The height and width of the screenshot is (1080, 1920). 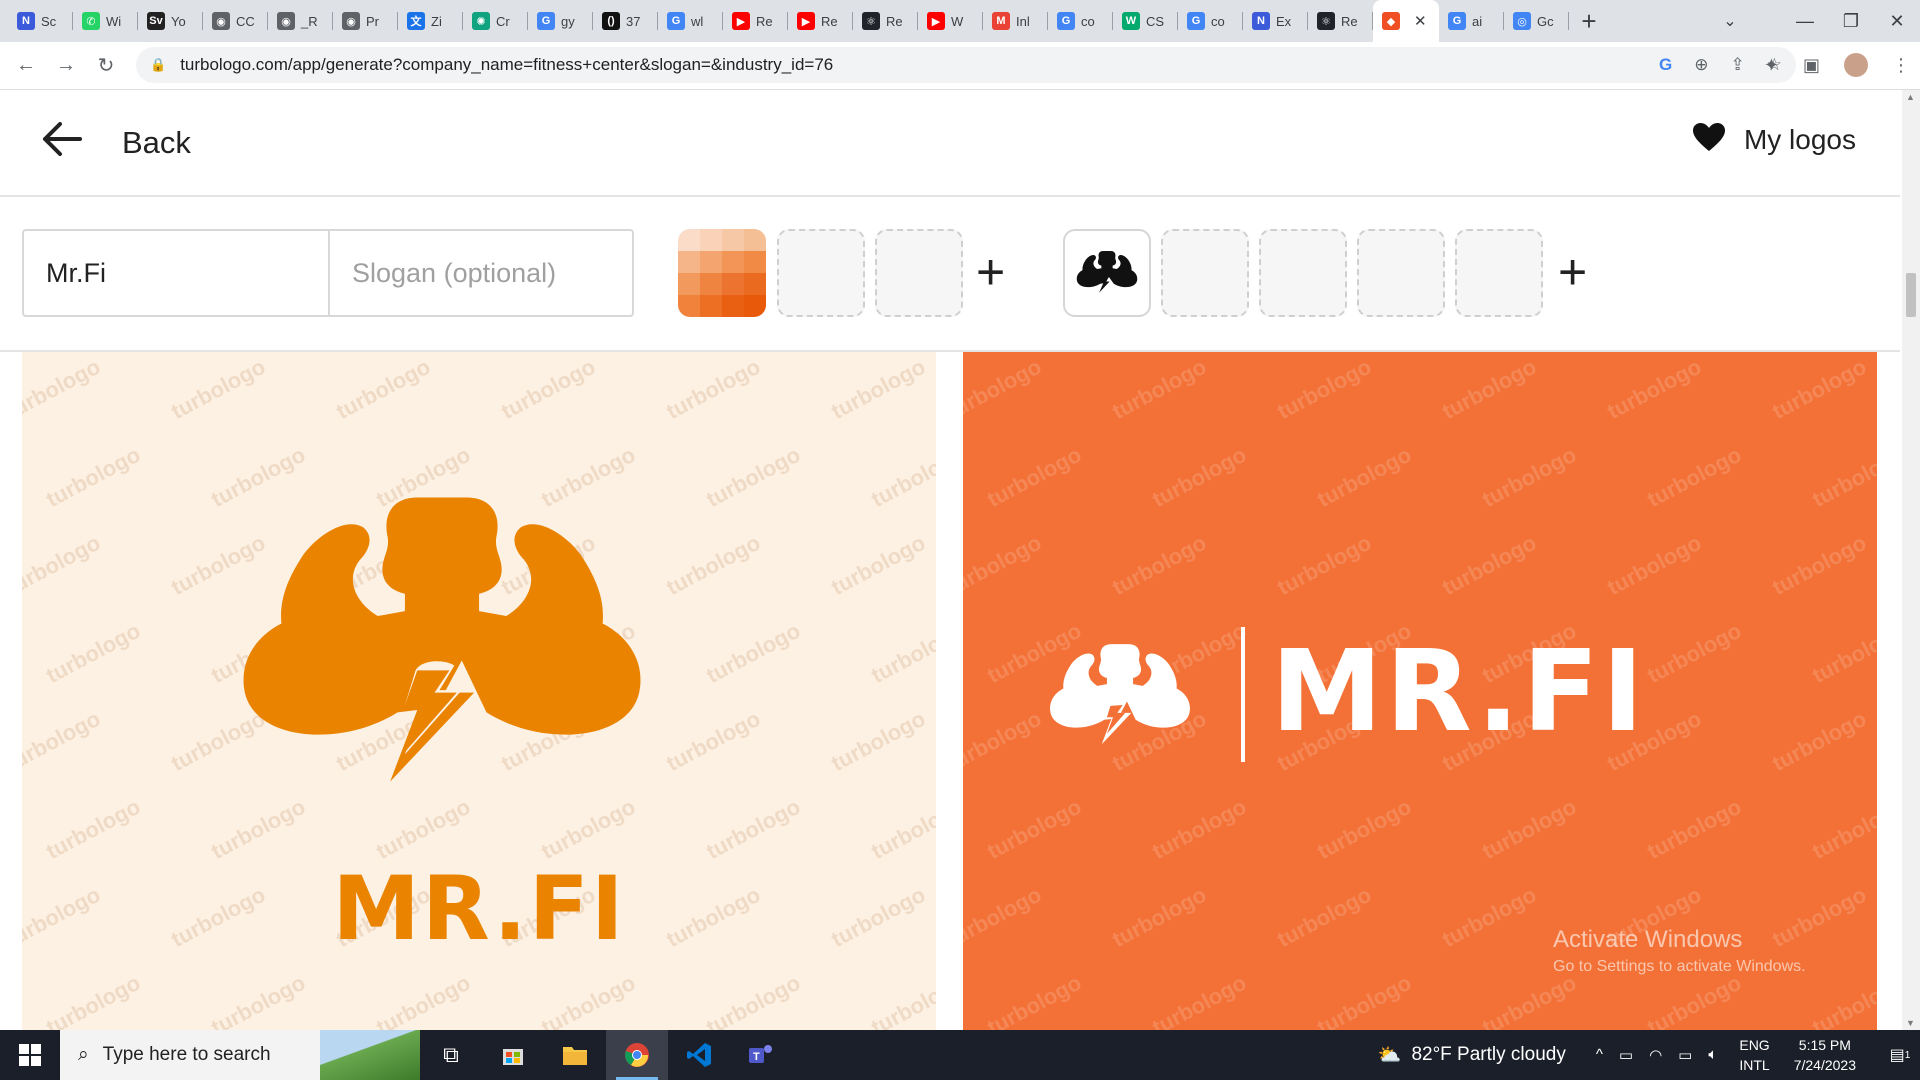 What do you see at coordinates (49, 21) in the screenshot?
I see `tab-title: Sc` at bounding box center [49, 21].